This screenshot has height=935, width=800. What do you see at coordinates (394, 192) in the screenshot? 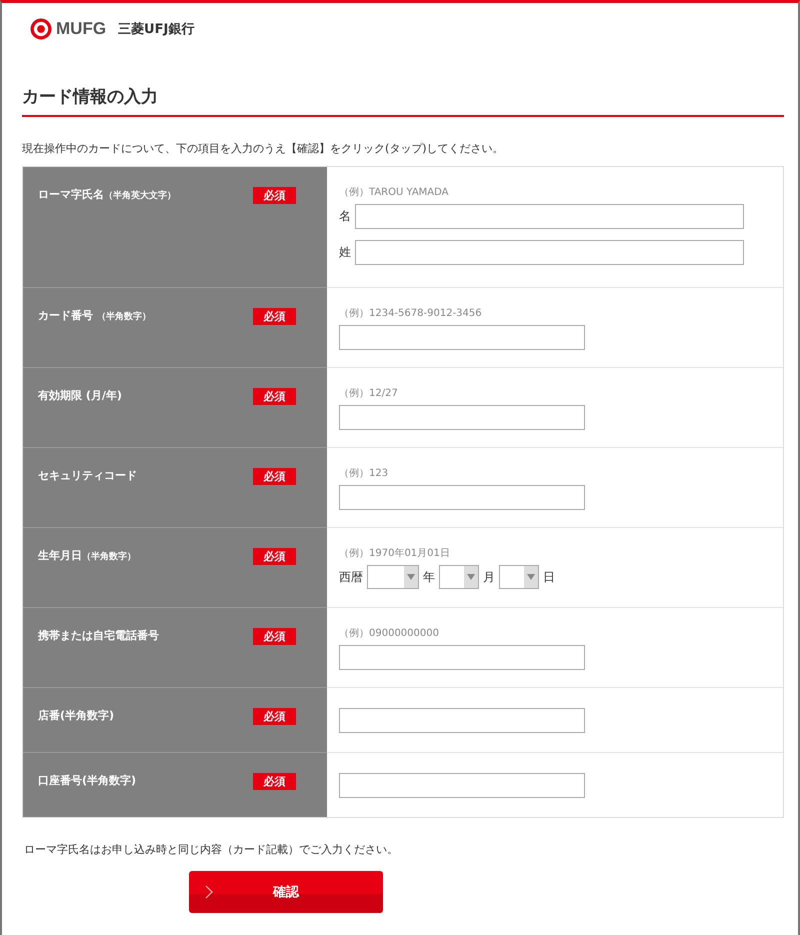
I see `example-text: （例）TAROU YAMADA` at bounding box center [394, 192].